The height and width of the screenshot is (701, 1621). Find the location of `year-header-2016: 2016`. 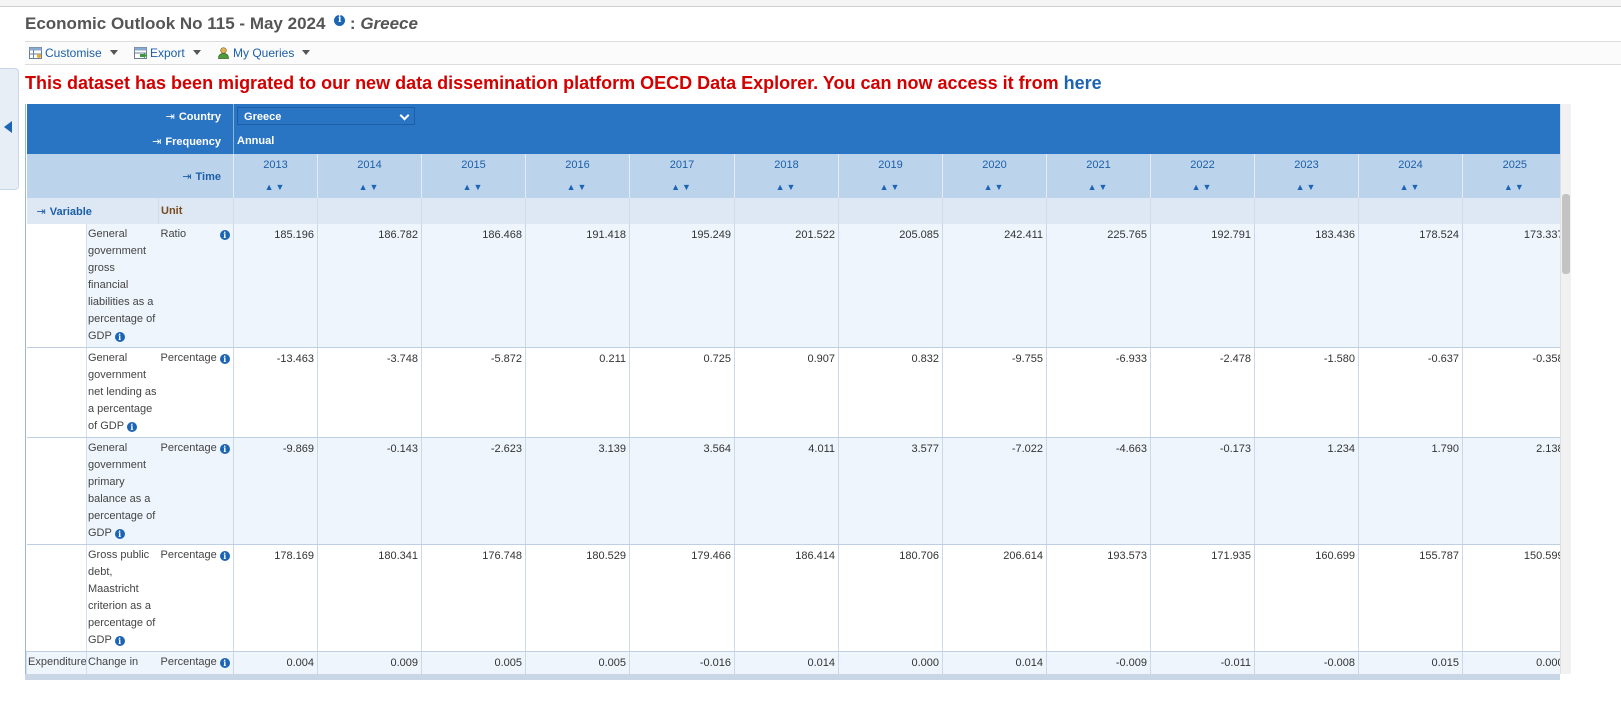

year-header-2016: 2016 is located at coordinates (577, 165).